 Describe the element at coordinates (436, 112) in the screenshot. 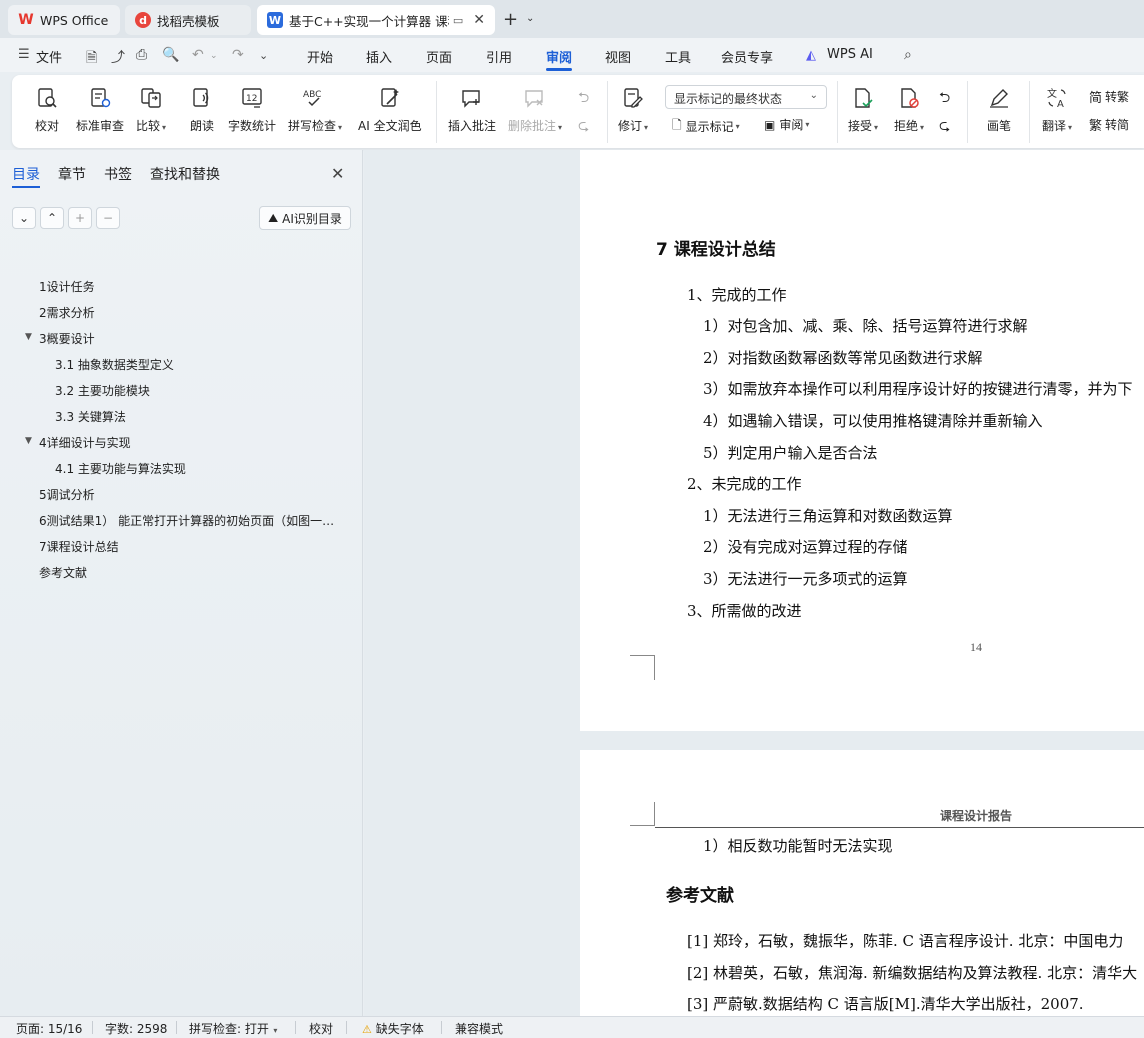

I see `ribbon-separator` at that location.